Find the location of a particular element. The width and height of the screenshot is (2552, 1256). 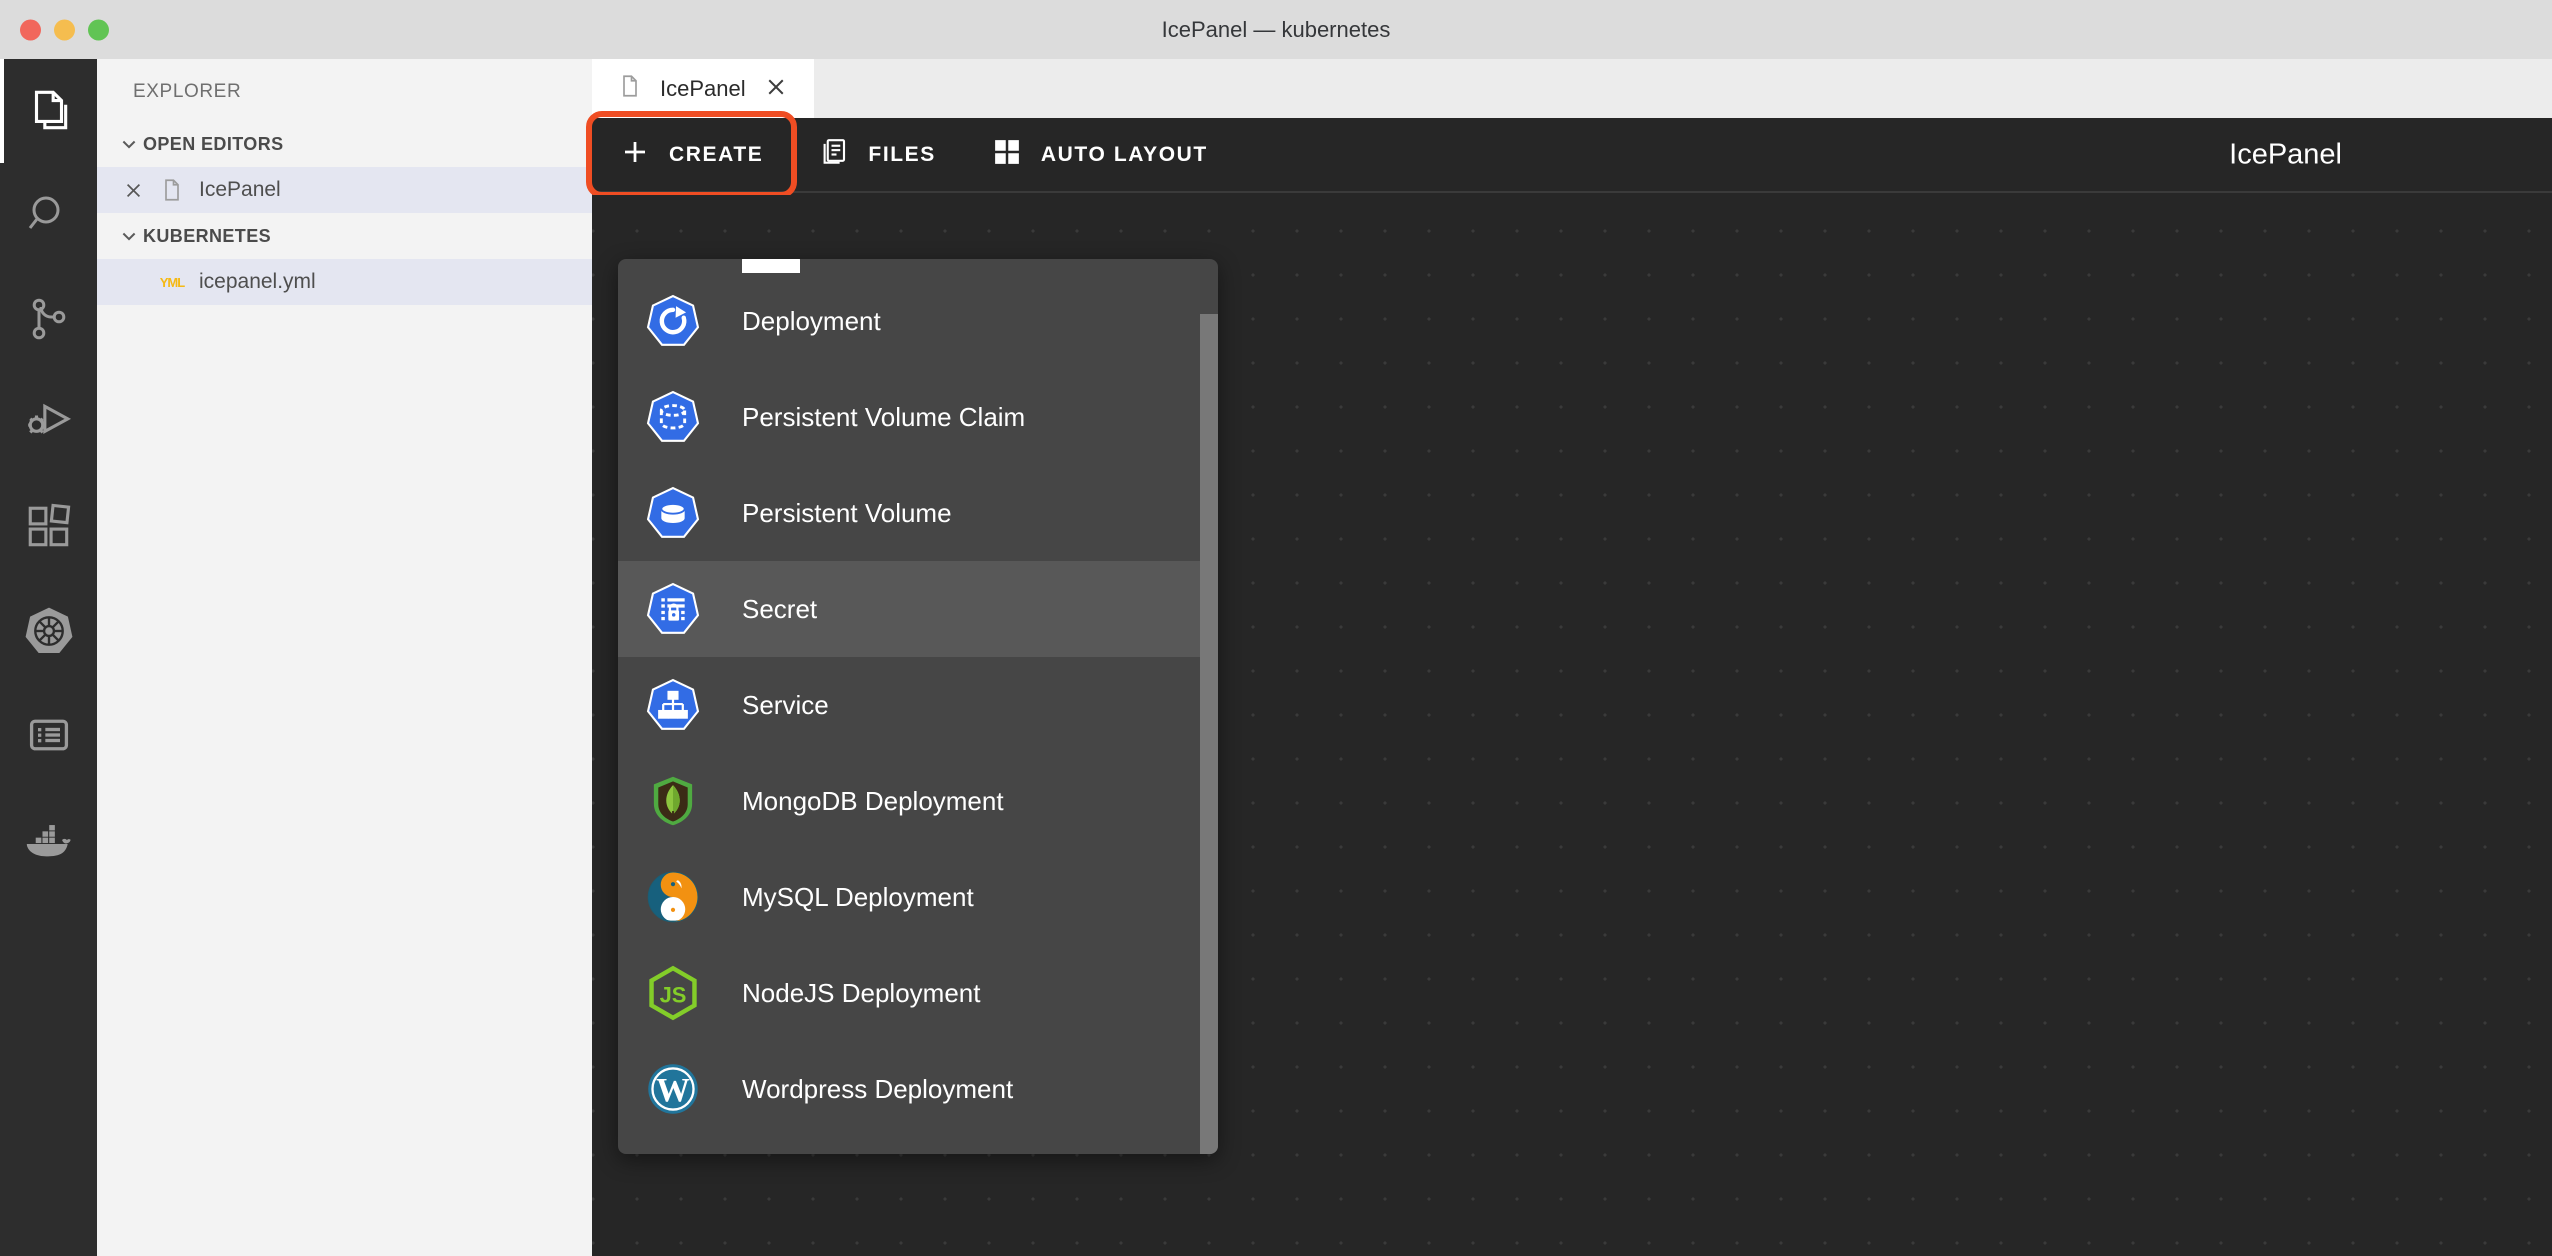

kubernetes-helm-icon is located at coordinates (49, 631).